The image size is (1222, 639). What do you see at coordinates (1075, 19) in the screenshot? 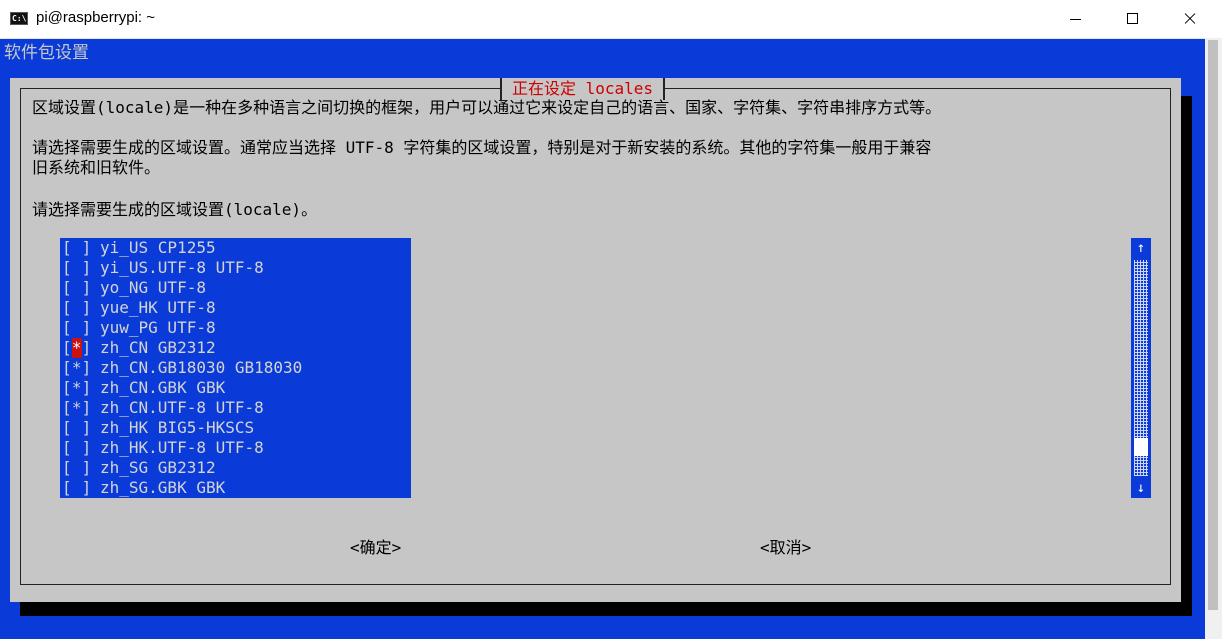
I see `minimize-button` at bounding box center [1075, 19].